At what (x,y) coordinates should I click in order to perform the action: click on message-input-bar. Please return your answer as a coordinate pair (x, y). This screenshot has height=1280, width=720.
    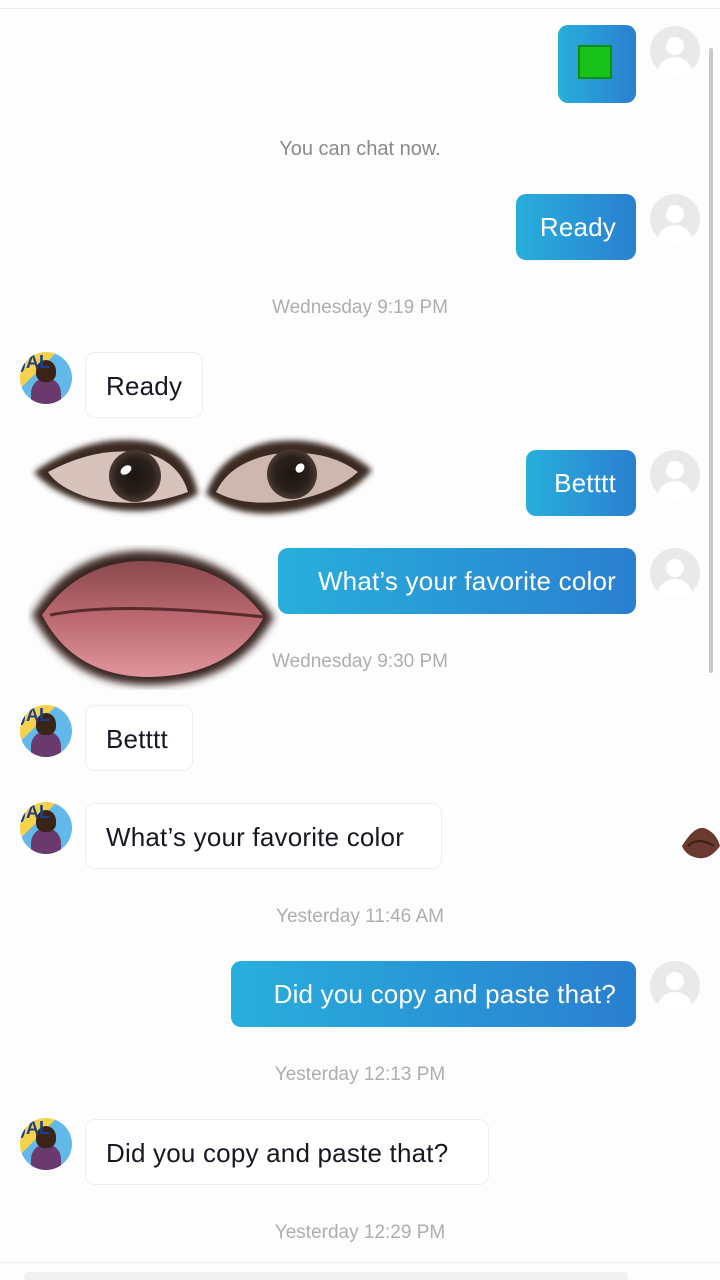
    Looking at the image, I should click on (326, 1276).